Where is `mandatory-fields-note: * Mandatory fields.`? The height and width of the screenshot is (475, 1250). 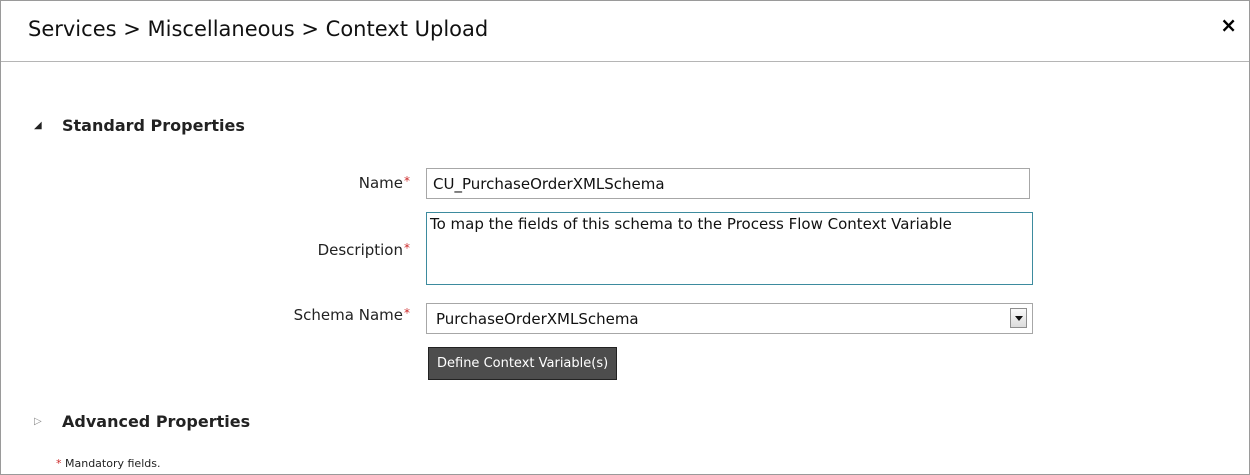 mandatory-fields-note: * Mandatory fields. is located at coordinates (108, 463).